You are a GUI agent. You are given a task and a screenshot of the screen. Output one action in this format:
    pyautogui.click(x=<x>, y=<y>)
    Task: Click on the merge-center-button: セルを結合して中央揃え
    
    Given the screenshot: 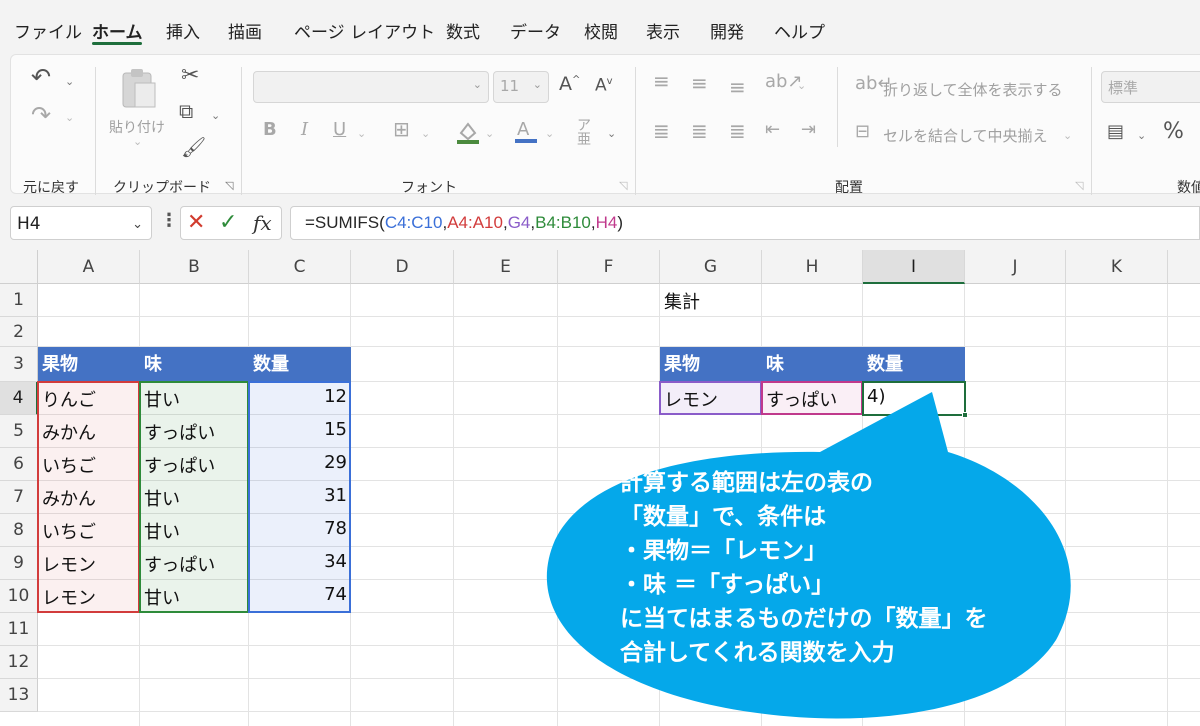 What is the action you would take?
    pyautogui.click(x=965, y=135)
    